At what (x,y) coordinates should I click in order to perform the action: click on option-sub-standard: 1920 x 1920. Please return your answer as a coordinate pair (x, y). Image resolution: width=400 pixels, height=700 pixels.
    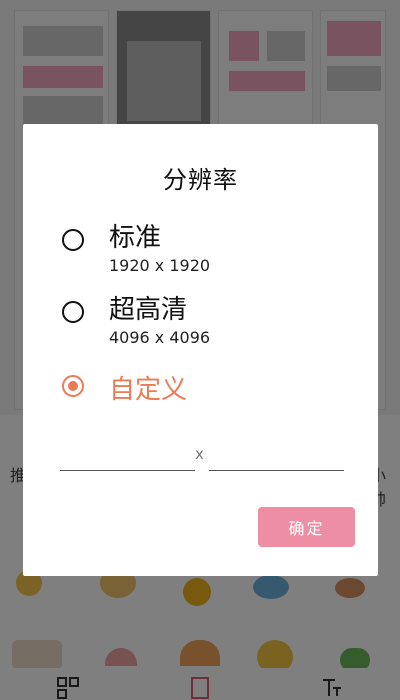
    Looking at the image, I should click on (160, 265).